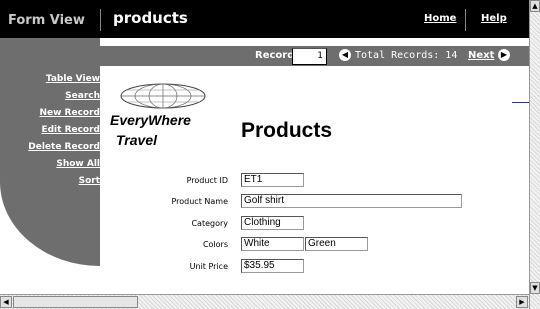 The width and height of the screenshot is (540, 309). What do you see at coordinates (272, 223) in the screenshot?
I see `category-field: Clothing` at bounding box center [272, 223].